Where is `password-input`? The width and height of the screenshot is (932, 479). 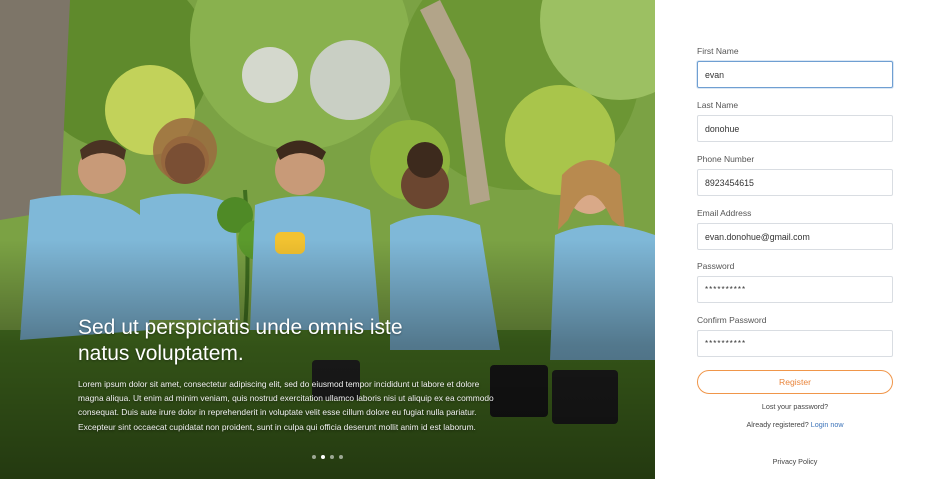 password-input is located at coordinates (795, 289).